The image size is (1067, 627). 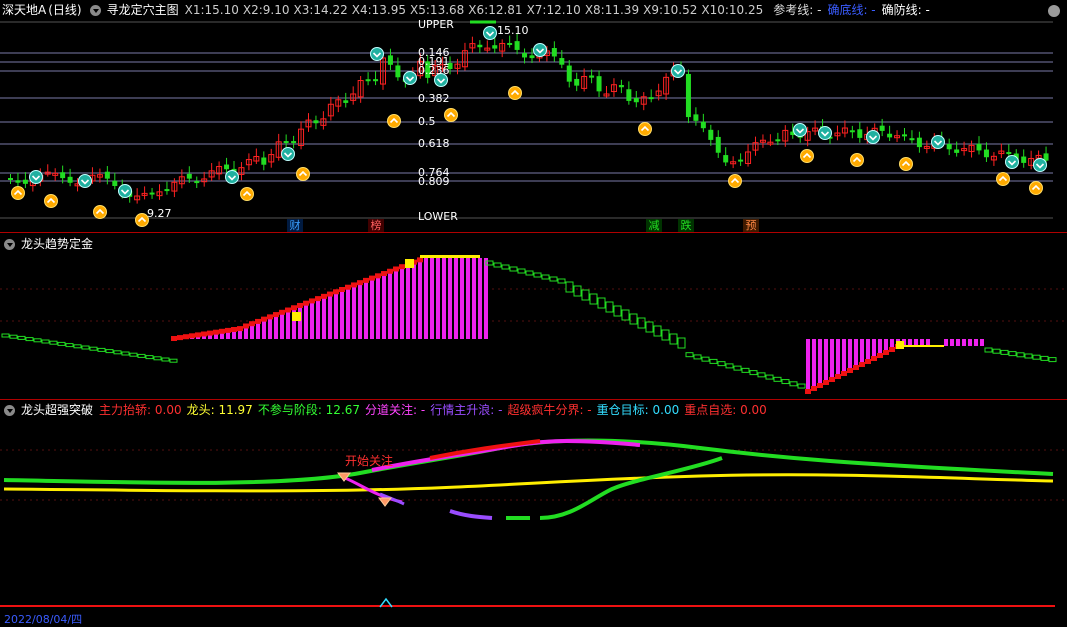 I want to click on fib-level-0809: 0.809, so click(x=434, y=181).